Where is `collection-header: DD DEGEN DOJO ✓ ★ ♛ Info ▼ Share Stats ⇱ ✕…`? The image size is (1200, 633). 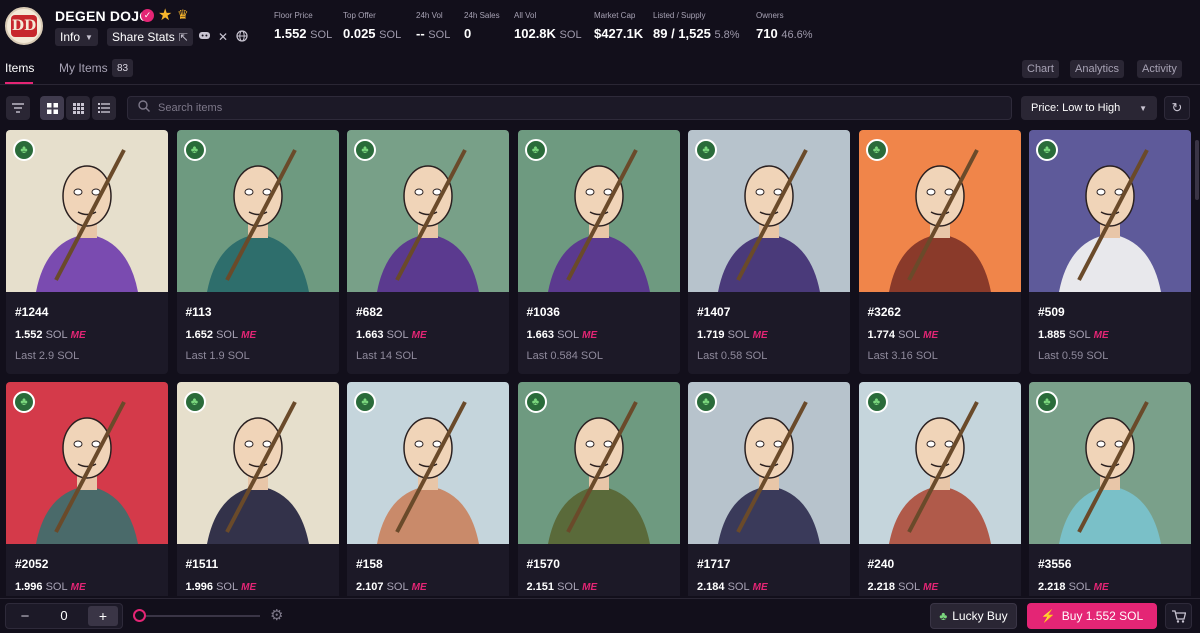
collection-header: DD DEGEN DOJO ✓ ★ ♛ Info ▼ Share Stats ⇱ ✕… is located at coordinates (600, 26).